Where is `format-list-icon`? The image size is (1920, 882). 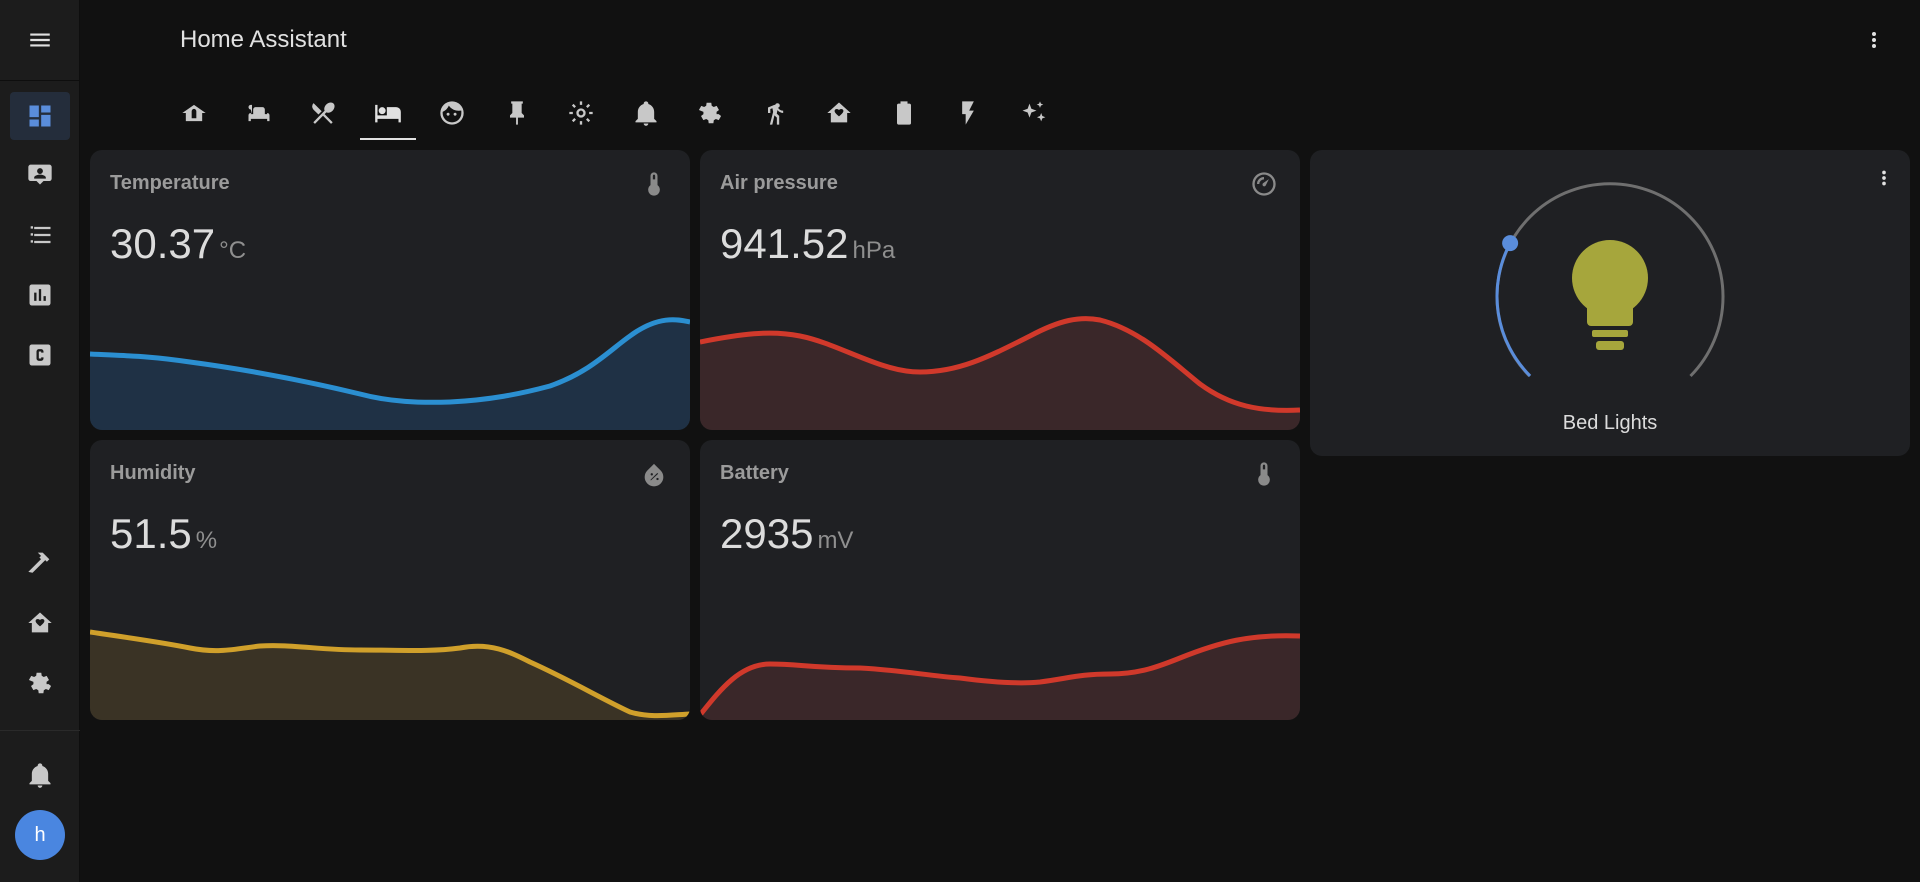 format-list-icon is located at coordinates (40, 235).